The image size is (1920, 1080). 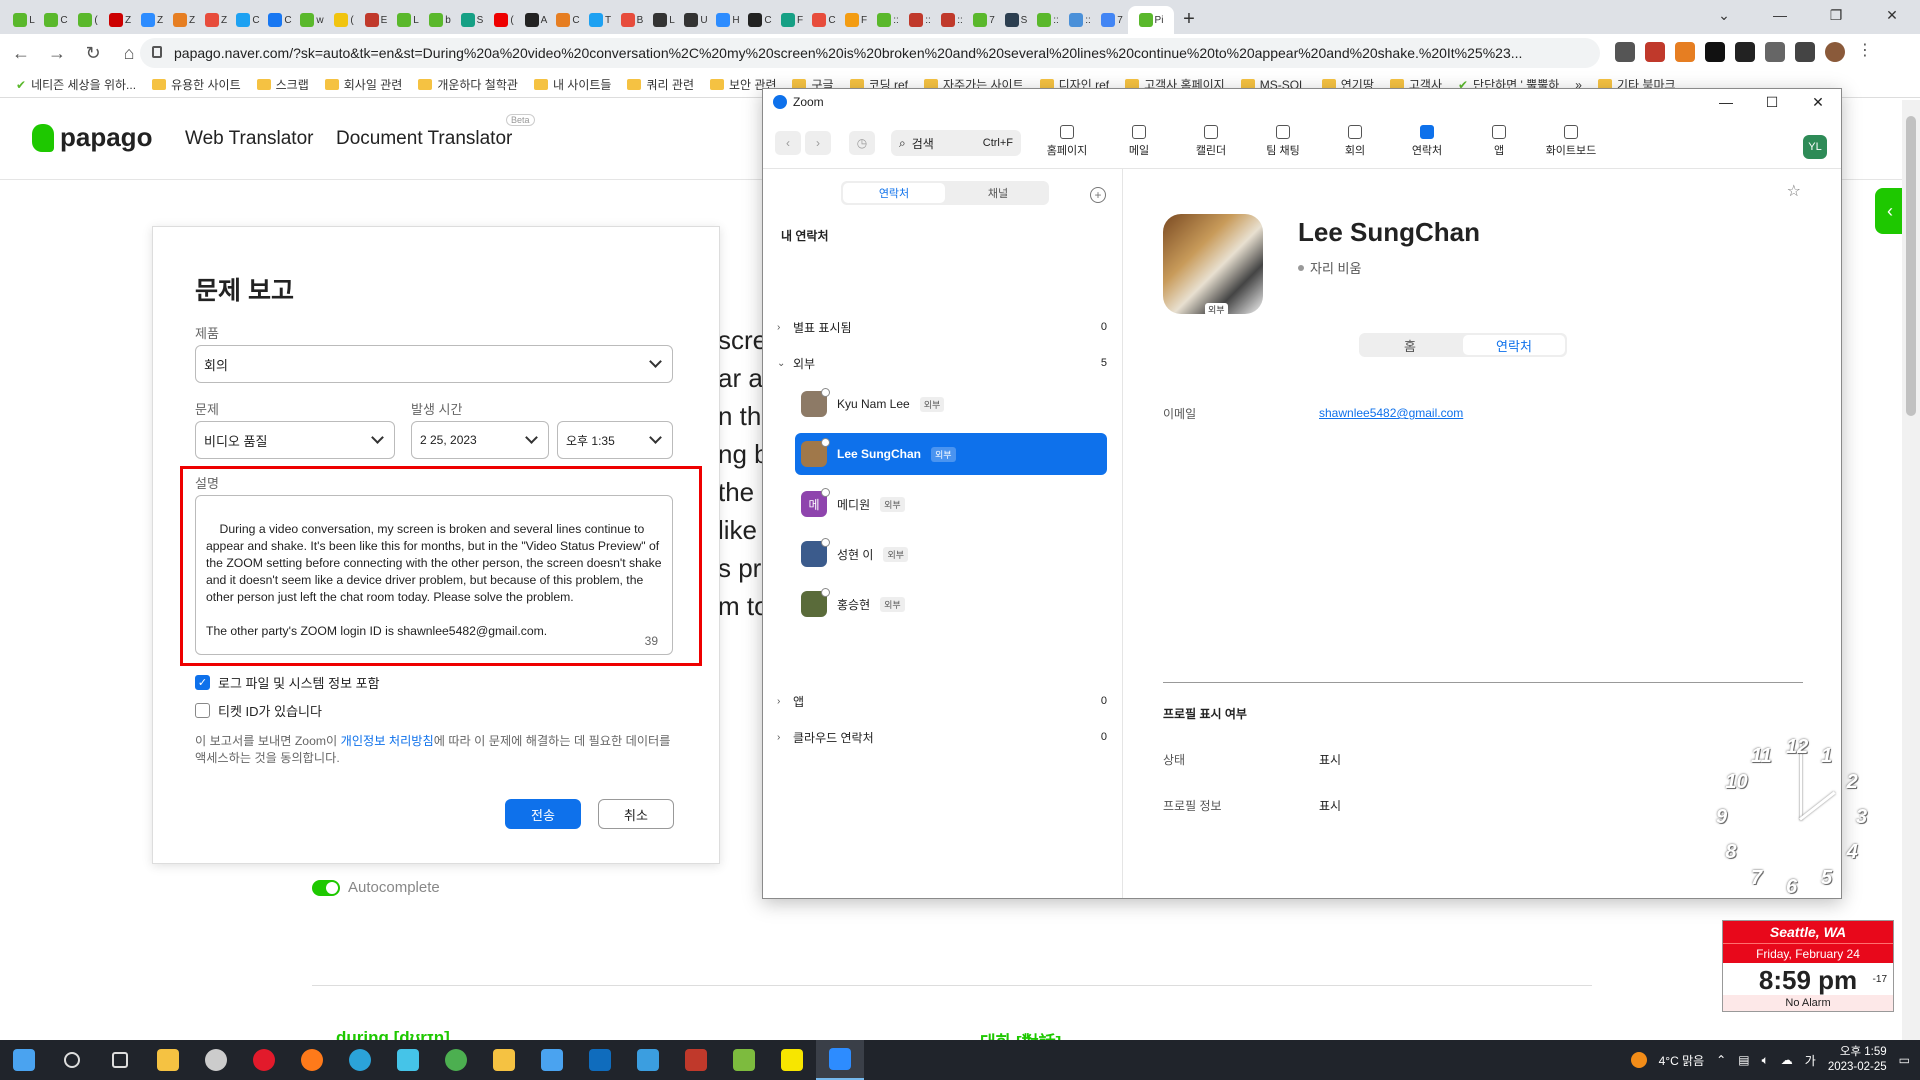 I want to click on autocomplete-toggle: Autocomplete, so click(x=376, y=887).